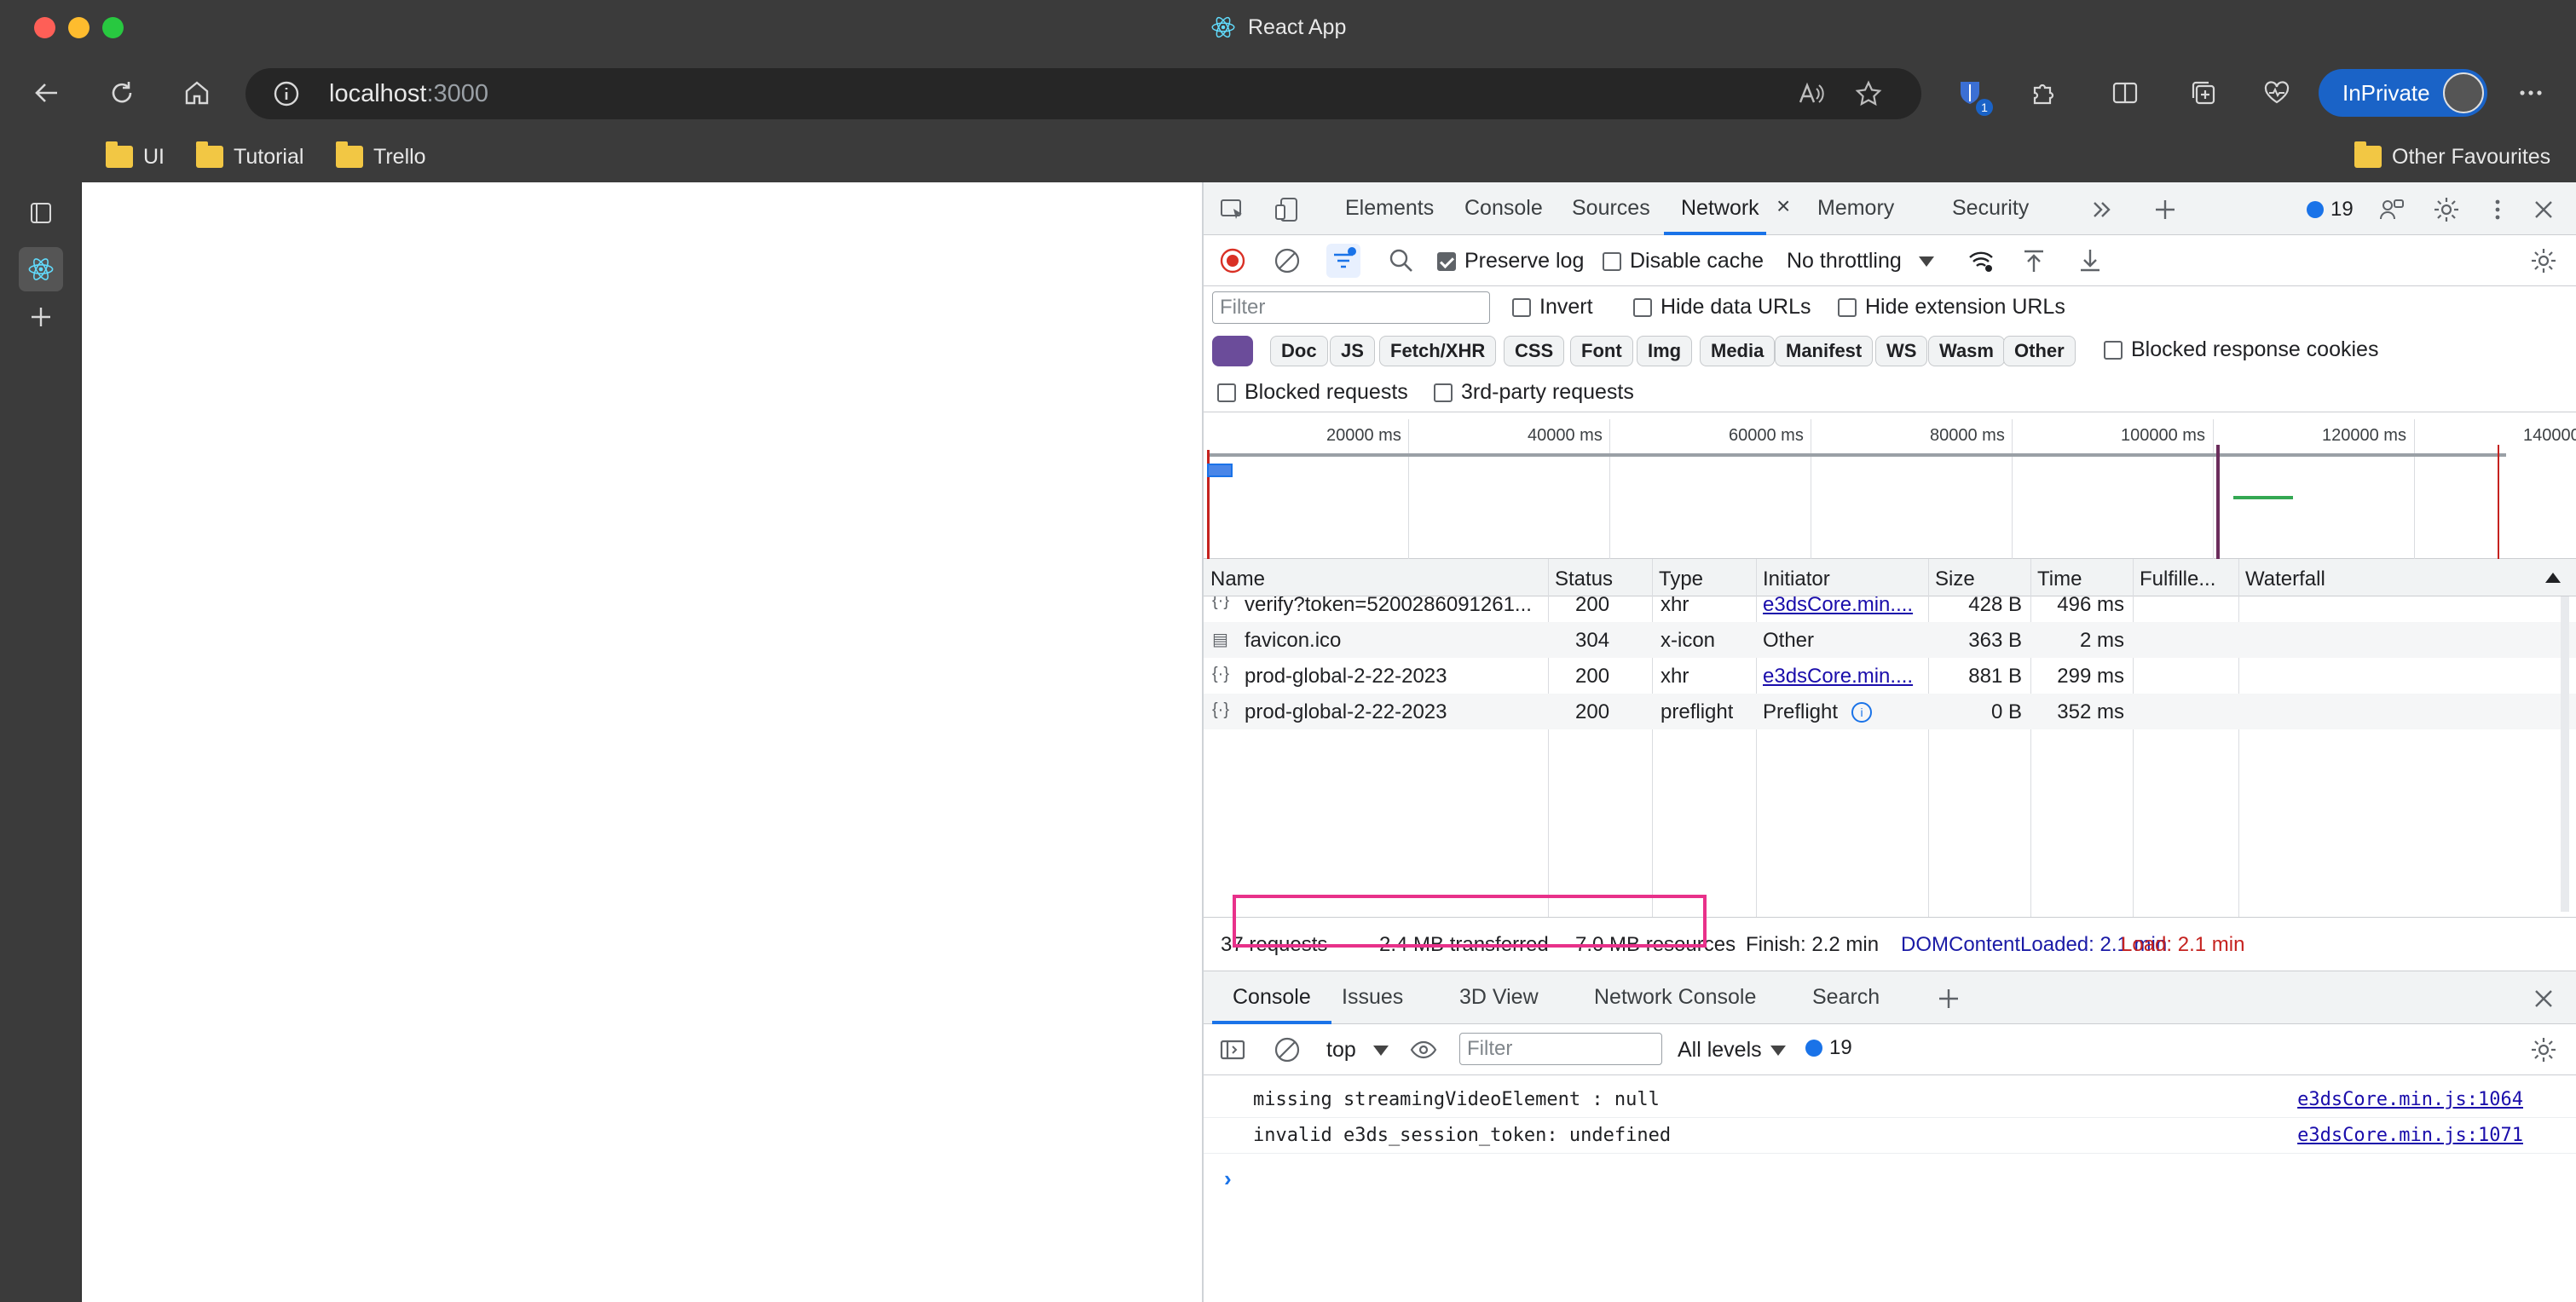 Image resolution: width=2576 pixels, height=1302 pixels. Describe the element at coordinates (2530, 93) in the screenshot. I see `settings-more-button` at that location.